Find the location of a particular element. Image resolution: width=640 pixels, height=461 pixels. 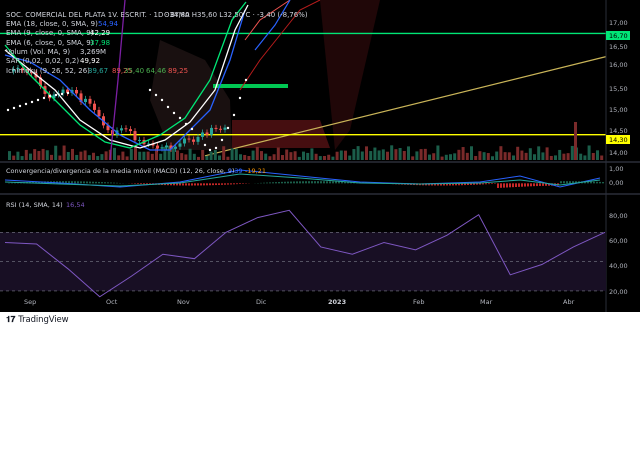

volume-value: 3,269M is located at coordinates (93, 52).